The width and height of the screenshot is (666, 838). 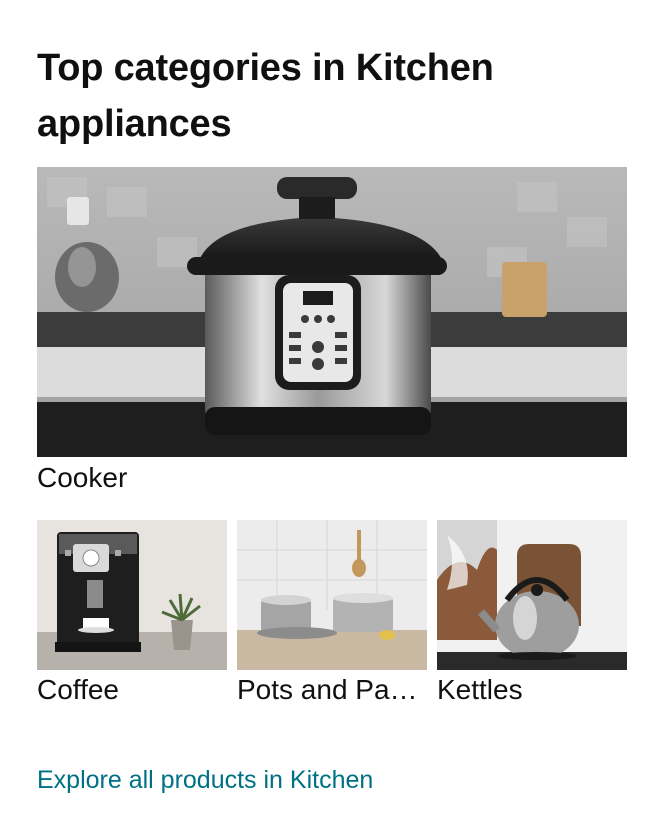 What do you see at coordinates (78, 689) in the screenshot?
I see `category-label: Coffee` at bounding box center [78, 689].